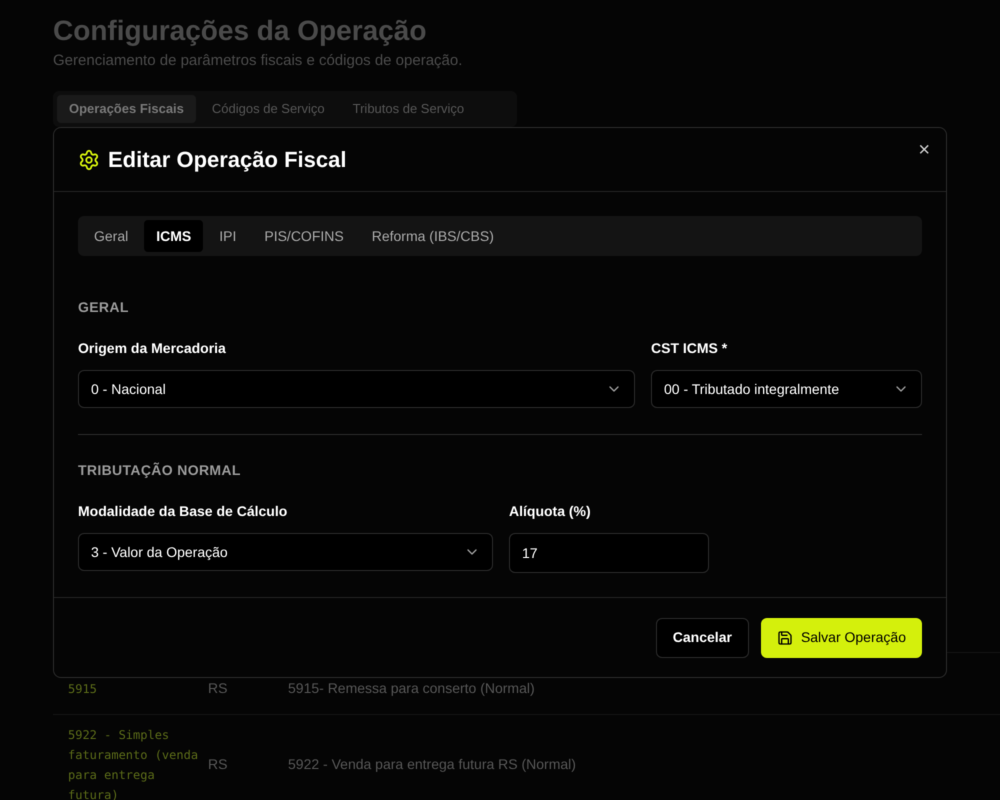  What do you see at coordinates (104, 307) in the screenshot?
I see `section-heading: GERAL` at bounding box center [104, 307].